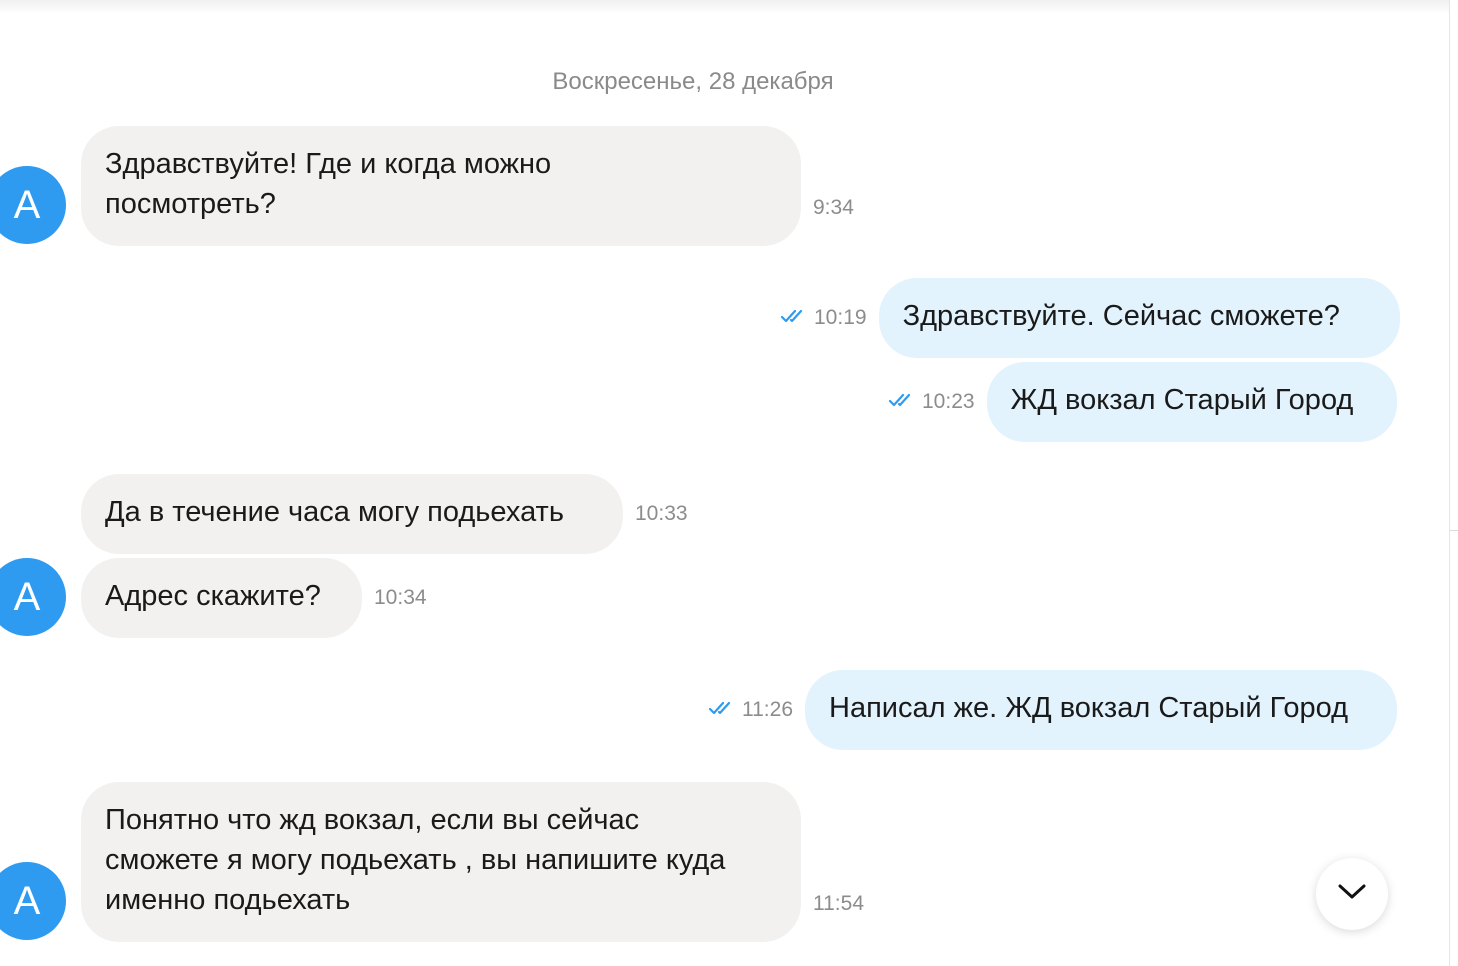 The image size is (1458, 966). I want to click on message-time-wrap: 10:23, so click(931, 402).